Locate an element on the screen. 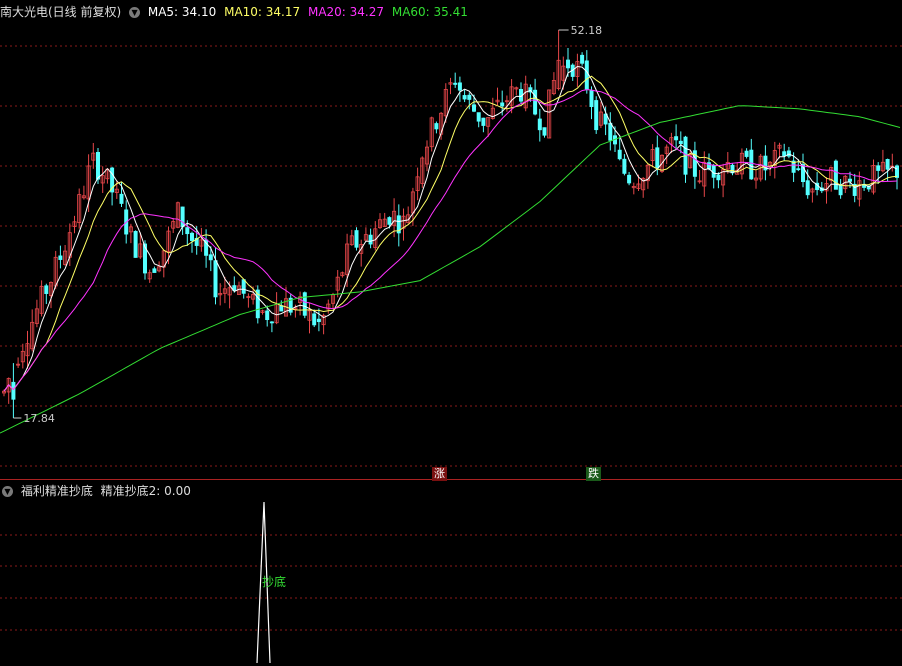 This screenshot has width=902, height=666. stock-label: 南大光电(日线 前复权) is located at coordinates (61, 12).